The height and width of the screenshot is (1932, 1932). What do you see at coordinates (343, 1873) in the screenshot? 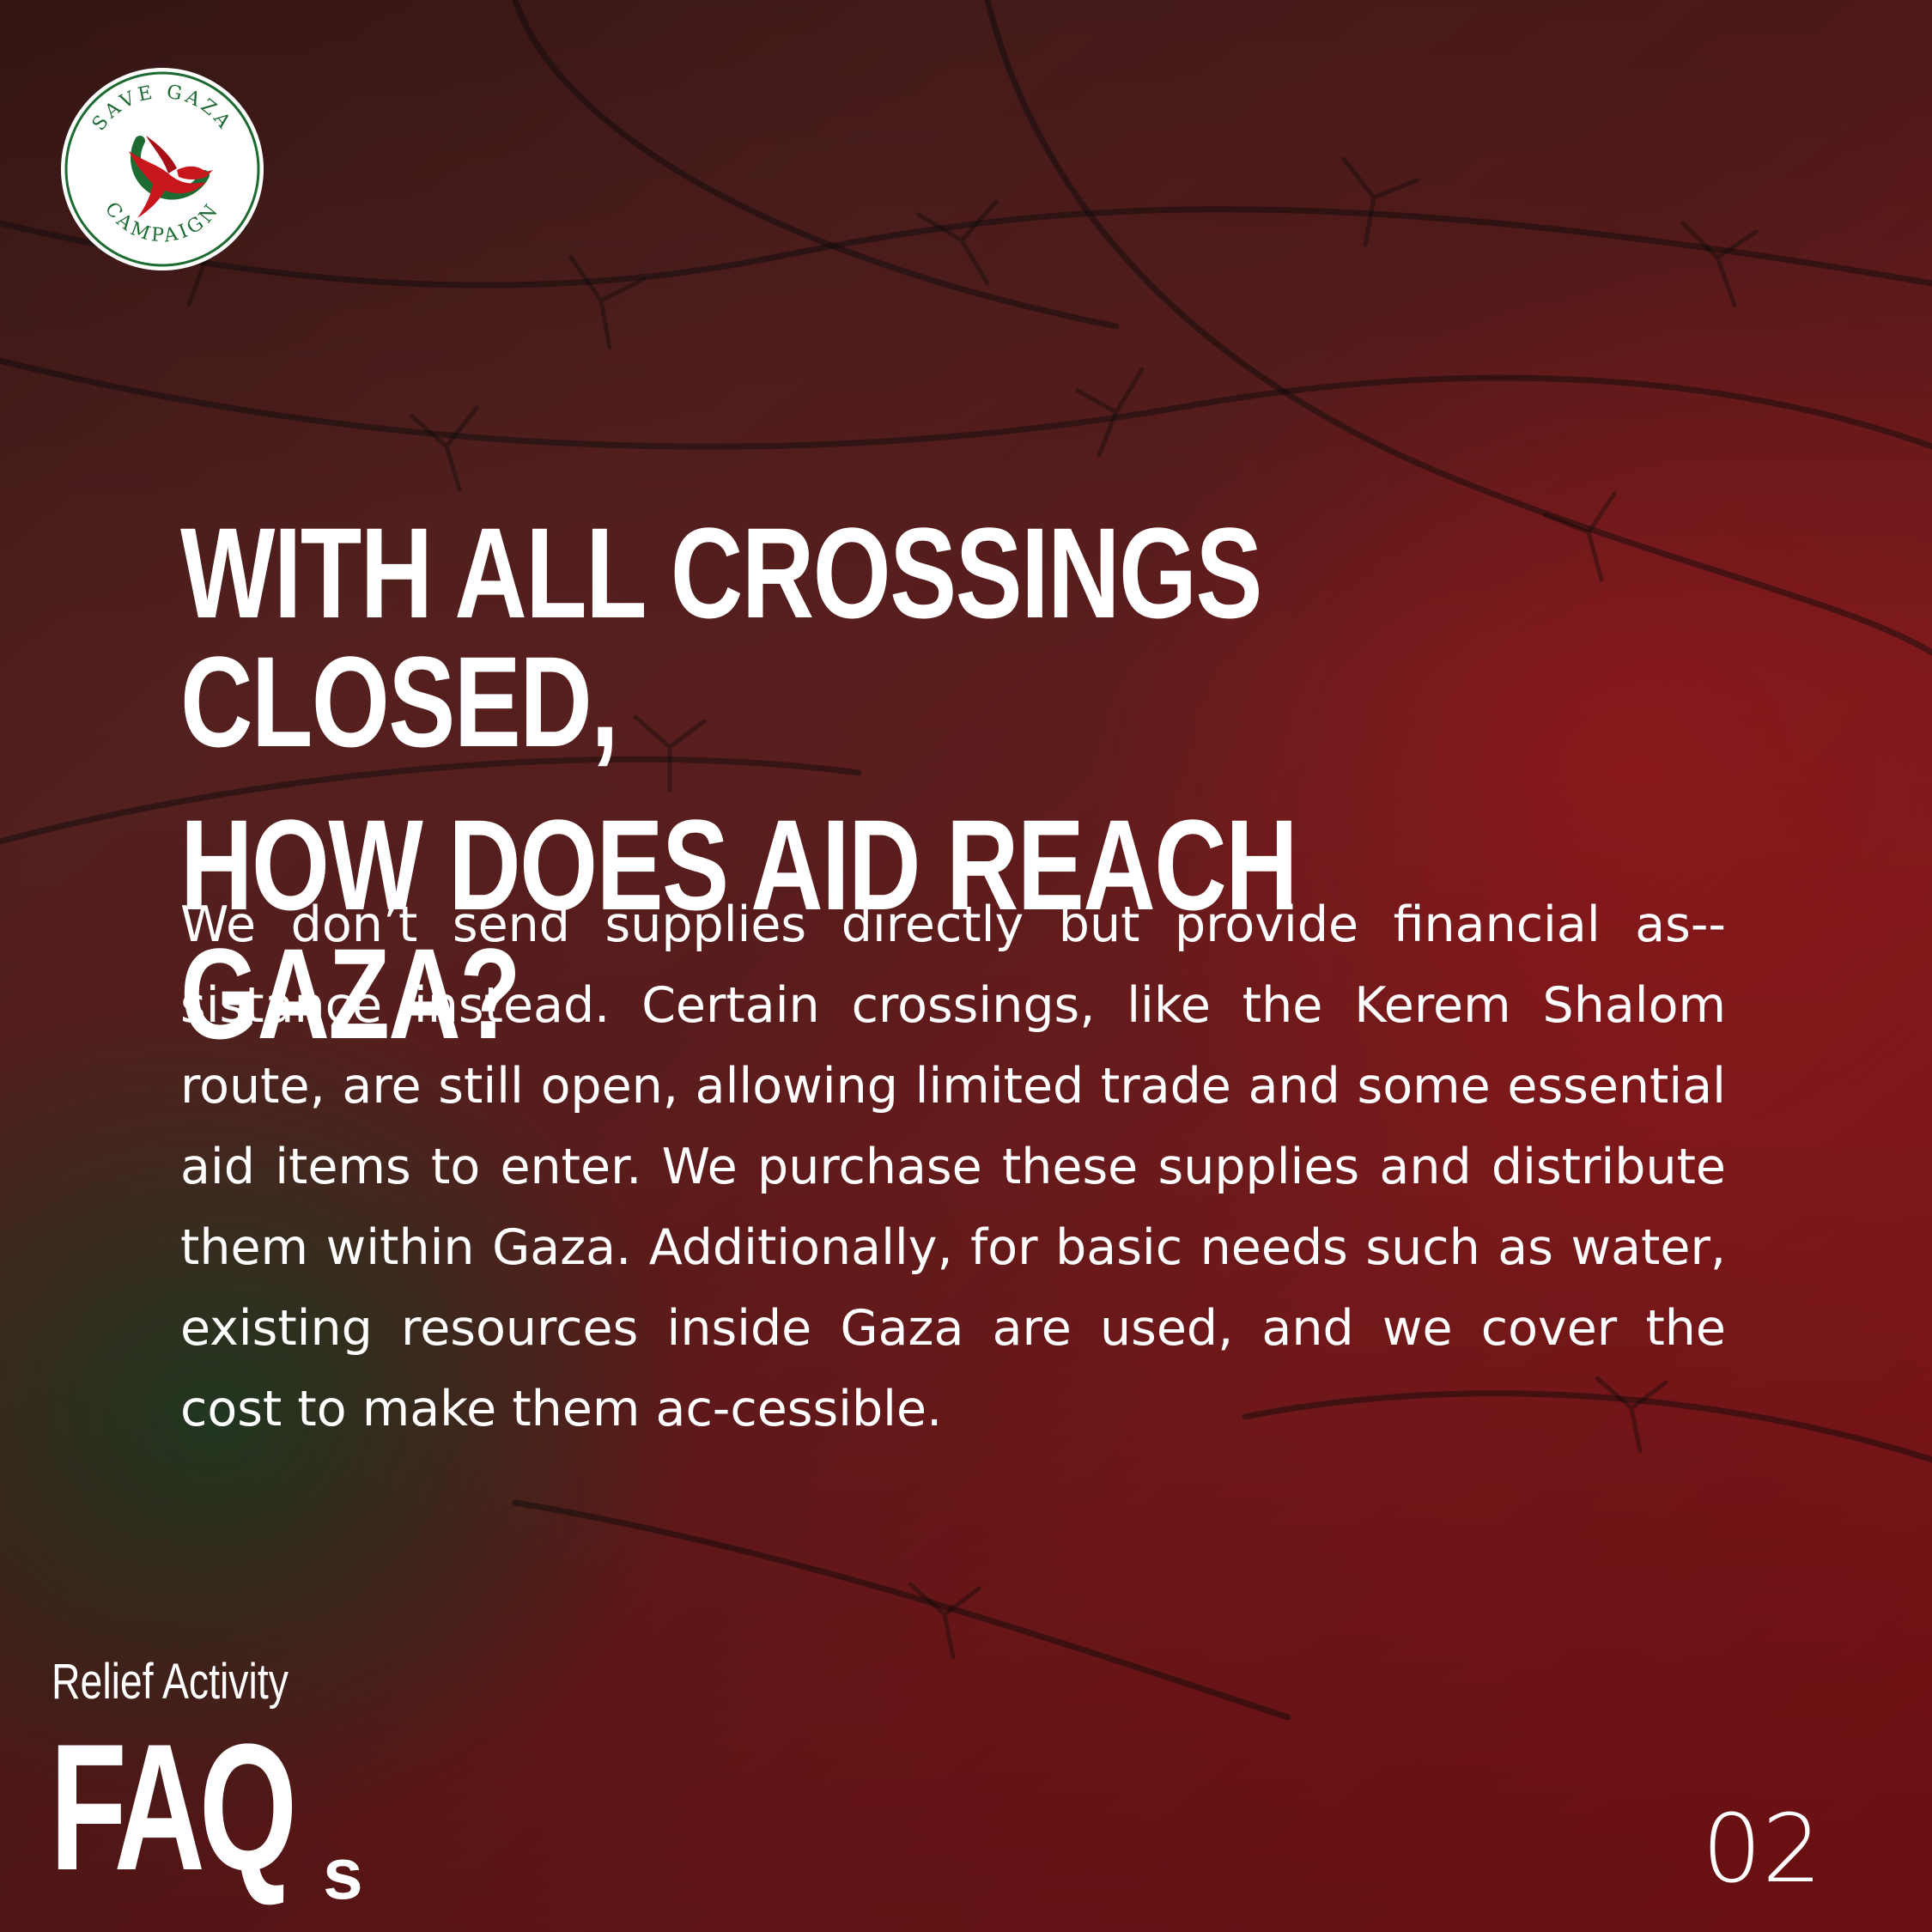
I see `faq-suffix: s` at bounding box center [343, 1873].